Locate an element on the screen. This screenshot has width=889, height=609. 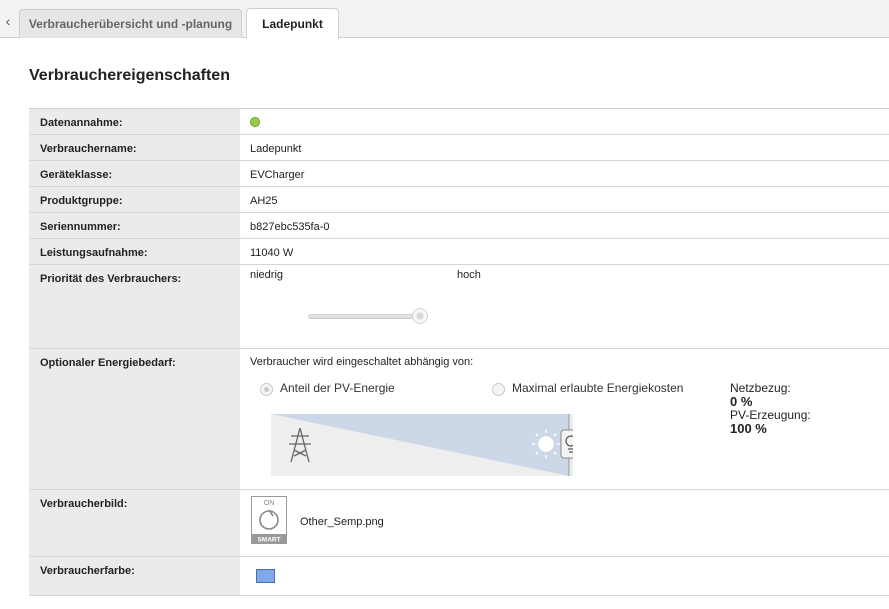
energy-share-readout: Netzbezug: 0 % PV-Erzeugung: 100 % is located at coordinates (770, 409).